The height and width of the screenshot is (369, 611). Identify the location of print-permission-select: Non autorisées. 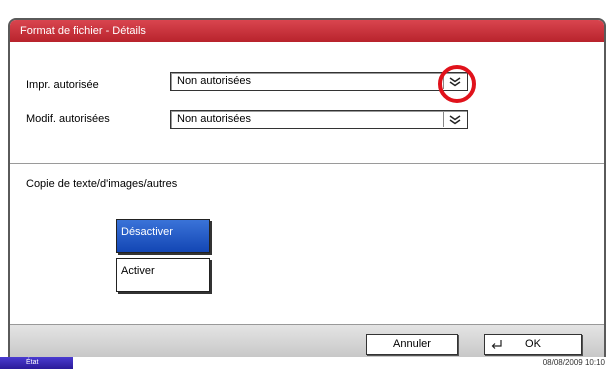
(319, 81).